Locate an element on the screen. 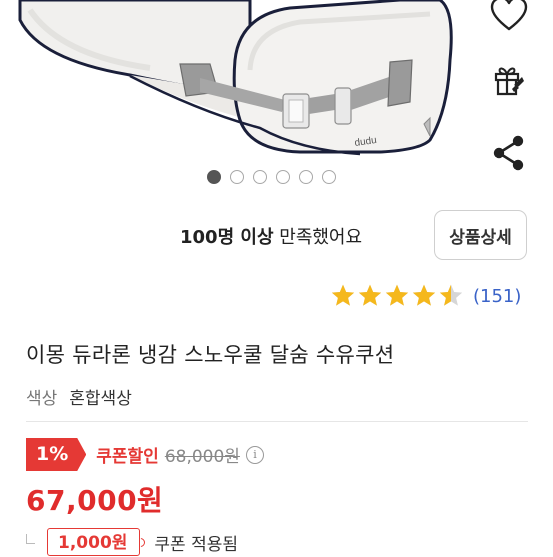 This screenshot has height=557, width=553. heart-icon is located at coordinates (509, 15).